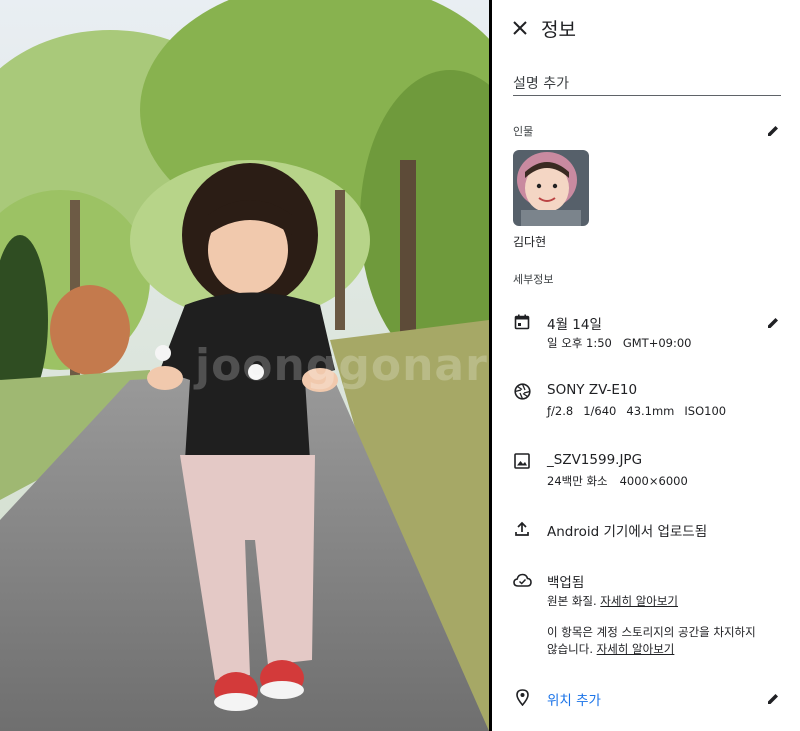  I want to click on backup-quality-text: 원본 화질., so click(572, 601).